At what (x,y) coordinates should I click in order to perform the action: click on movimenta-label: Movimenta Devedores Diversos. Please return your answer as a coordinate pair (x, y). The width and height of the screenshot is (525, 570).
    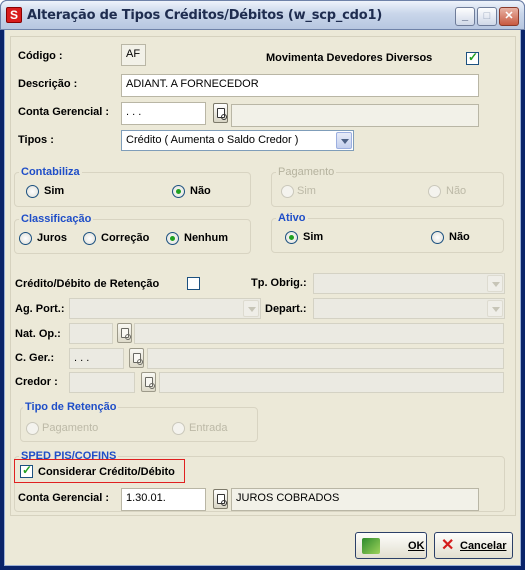
    Looking at the image, I should click on (349, 58).